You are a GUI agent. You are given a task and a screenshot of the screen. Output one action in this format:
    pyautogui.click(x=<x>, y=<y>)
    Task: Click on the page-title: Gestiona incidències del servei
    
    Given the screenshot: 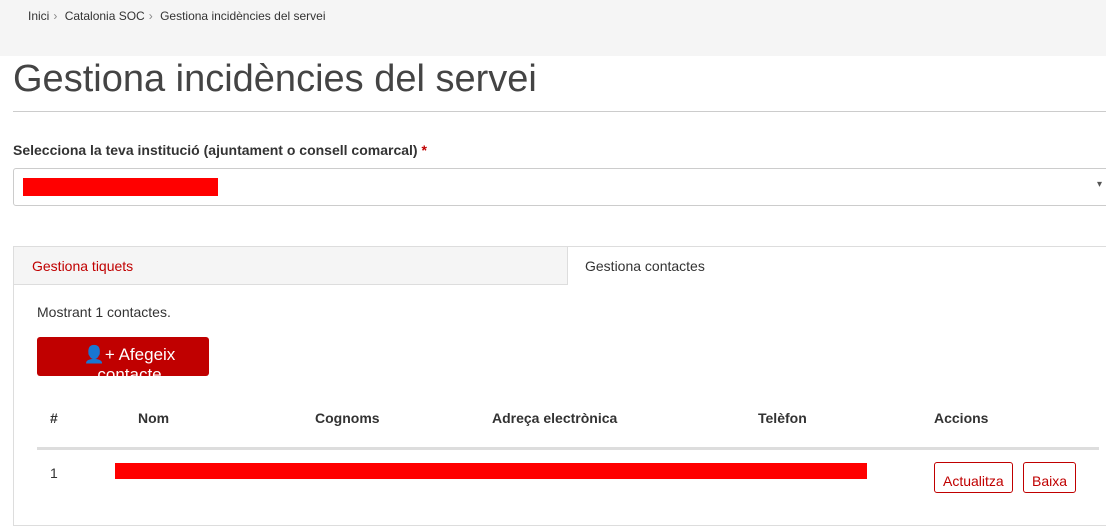 What is the action you would take?
    pyautogui.click(x=275, y=79)
    